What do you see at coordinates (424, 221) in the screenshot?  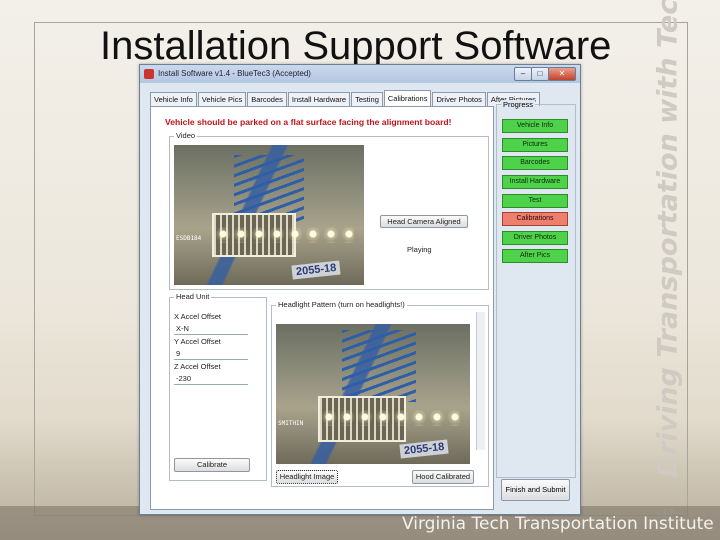 I see `head-camera-aligned-button: Head Camera Aligned` at bounding box center [424, 221].